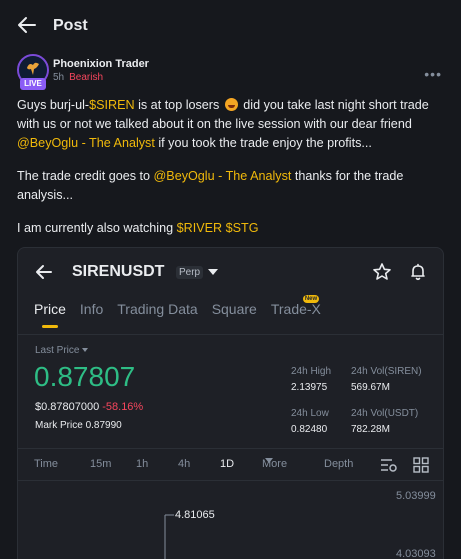 The height and width of the screenshot is (559, 461). Describe the element at coordinates (184, 464) in the screenshot. I see `tf-4h: 4h` at that location.